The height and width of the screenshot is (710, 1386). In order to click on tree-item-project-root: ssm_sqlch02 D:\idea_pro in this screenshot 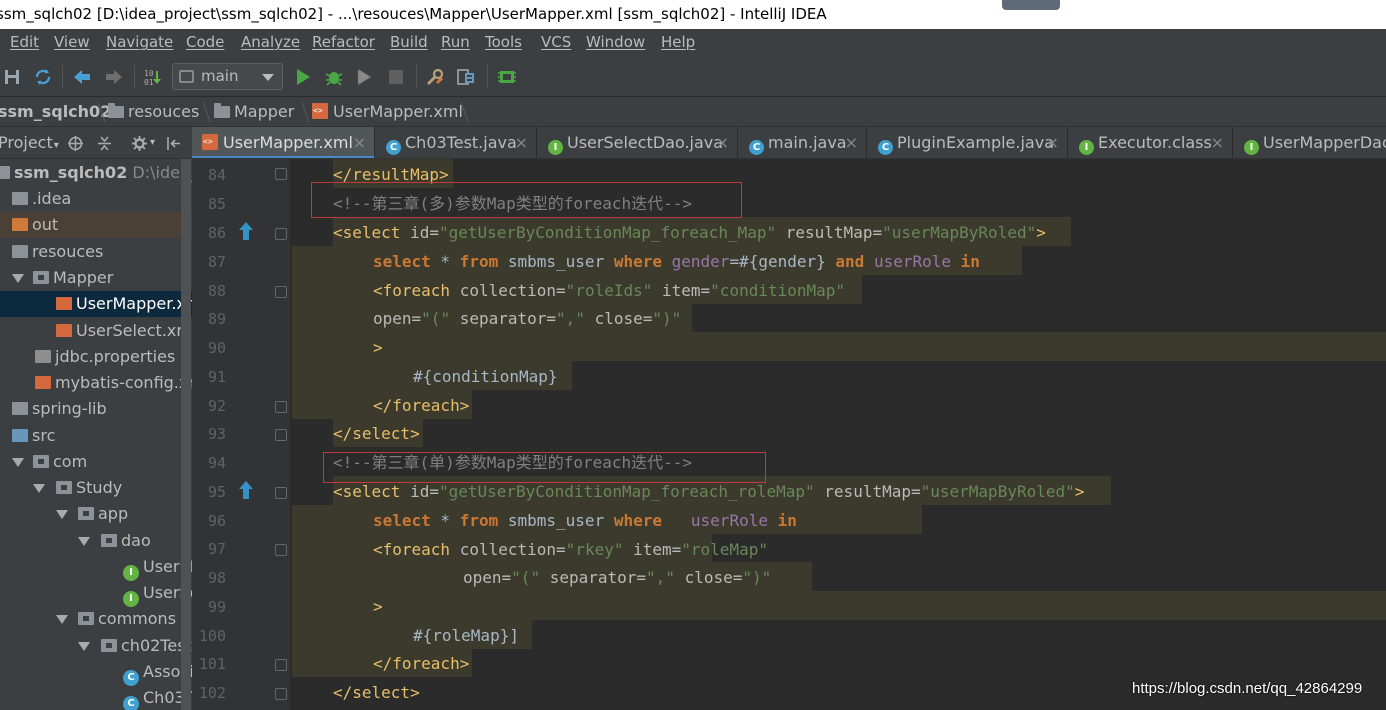, I will do `click(96, 173)`.